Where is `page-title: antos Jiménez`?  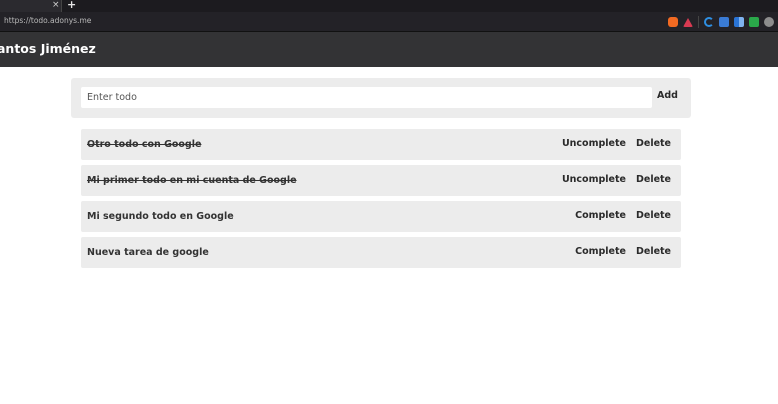 page-title: antos Jiménez is located at coordinates (48, 48).